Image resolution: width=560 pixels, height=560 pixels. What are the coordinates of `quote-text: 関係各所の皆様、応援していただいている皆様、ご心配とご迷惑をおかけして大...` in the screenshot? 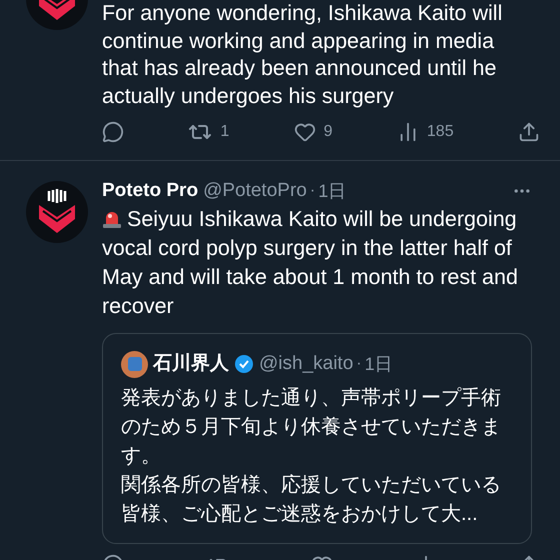 It's located at (311, 500).